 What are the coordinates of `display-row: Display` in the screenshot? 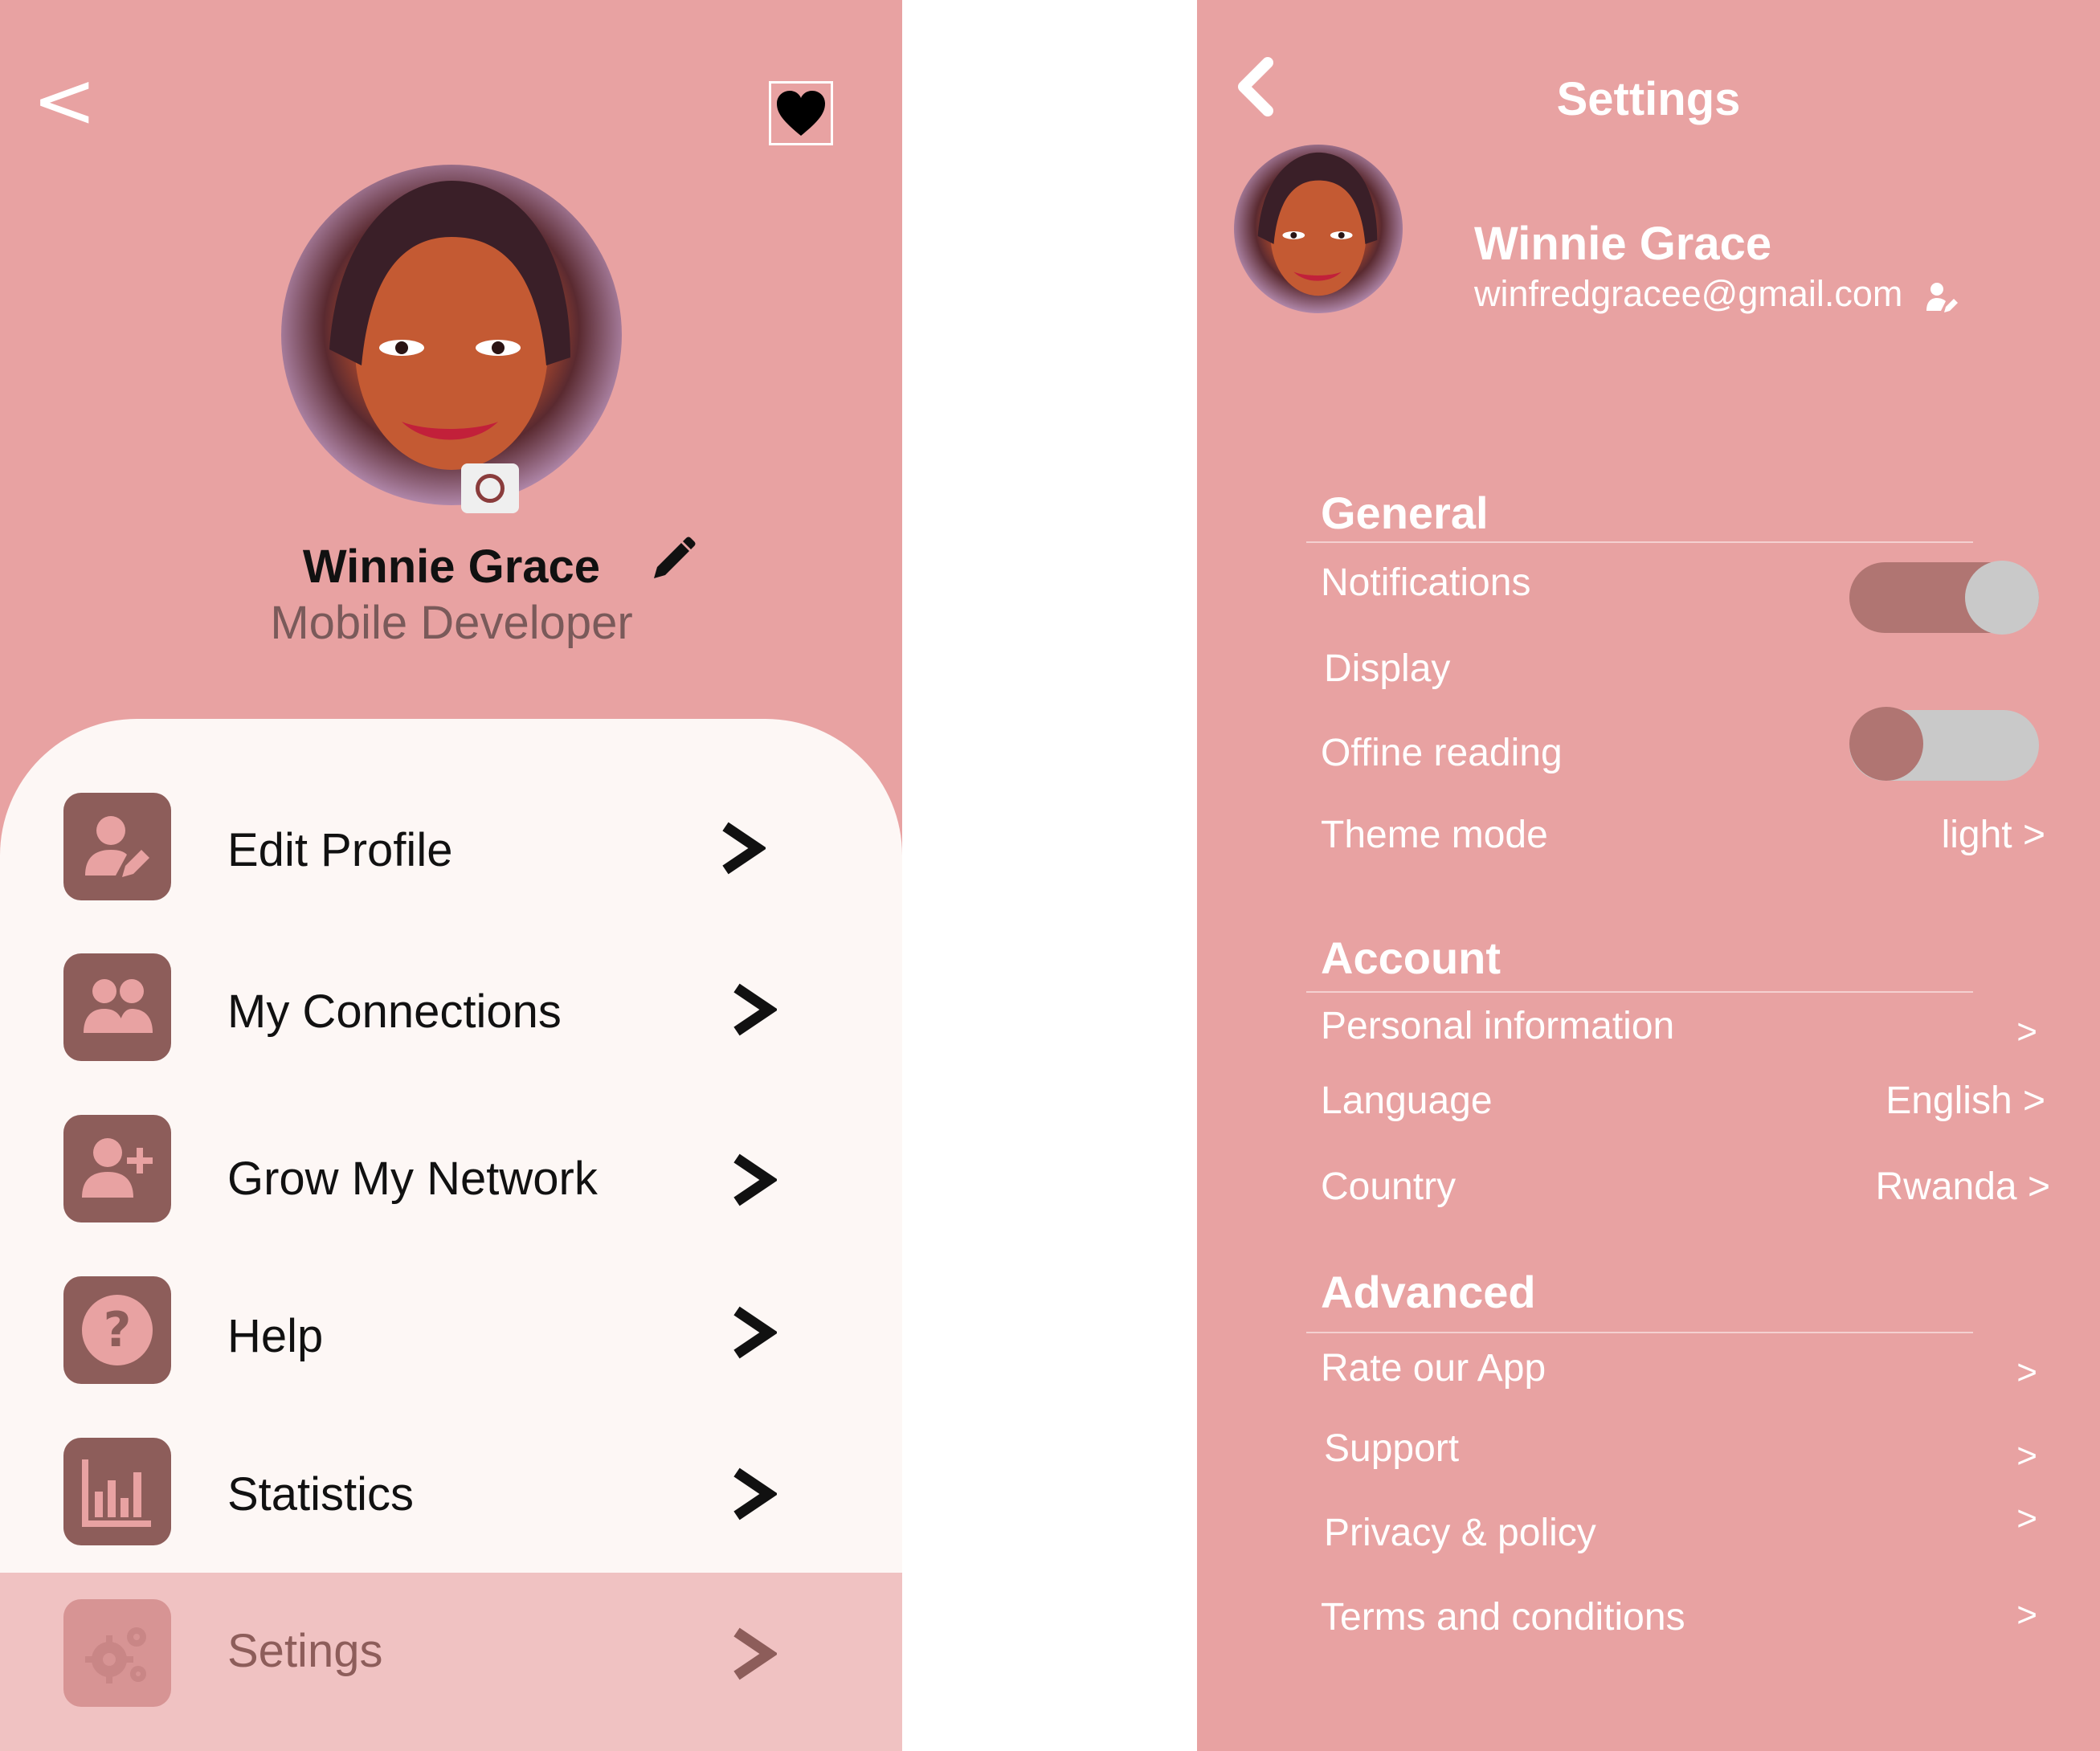 It's located at (1387, 669).